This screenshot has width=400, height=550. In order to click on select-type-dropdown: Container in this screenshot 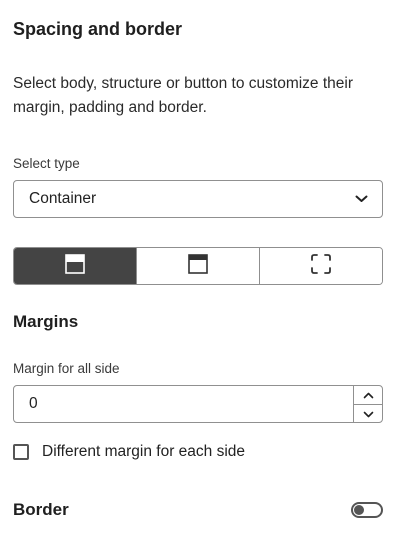, I will do `click(198, 199)`.